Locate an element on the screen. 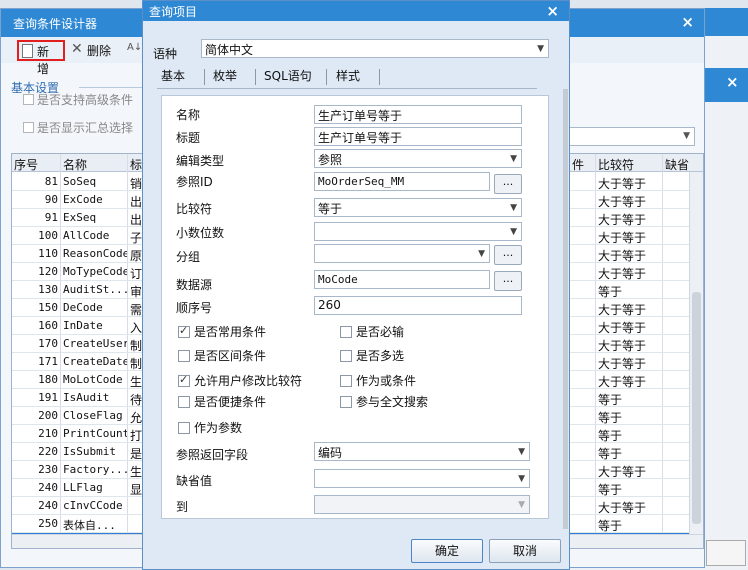 Image resolution: width=748 pixels, height=570 pixels. order-value: 260 is located at coordinates (329, 305).